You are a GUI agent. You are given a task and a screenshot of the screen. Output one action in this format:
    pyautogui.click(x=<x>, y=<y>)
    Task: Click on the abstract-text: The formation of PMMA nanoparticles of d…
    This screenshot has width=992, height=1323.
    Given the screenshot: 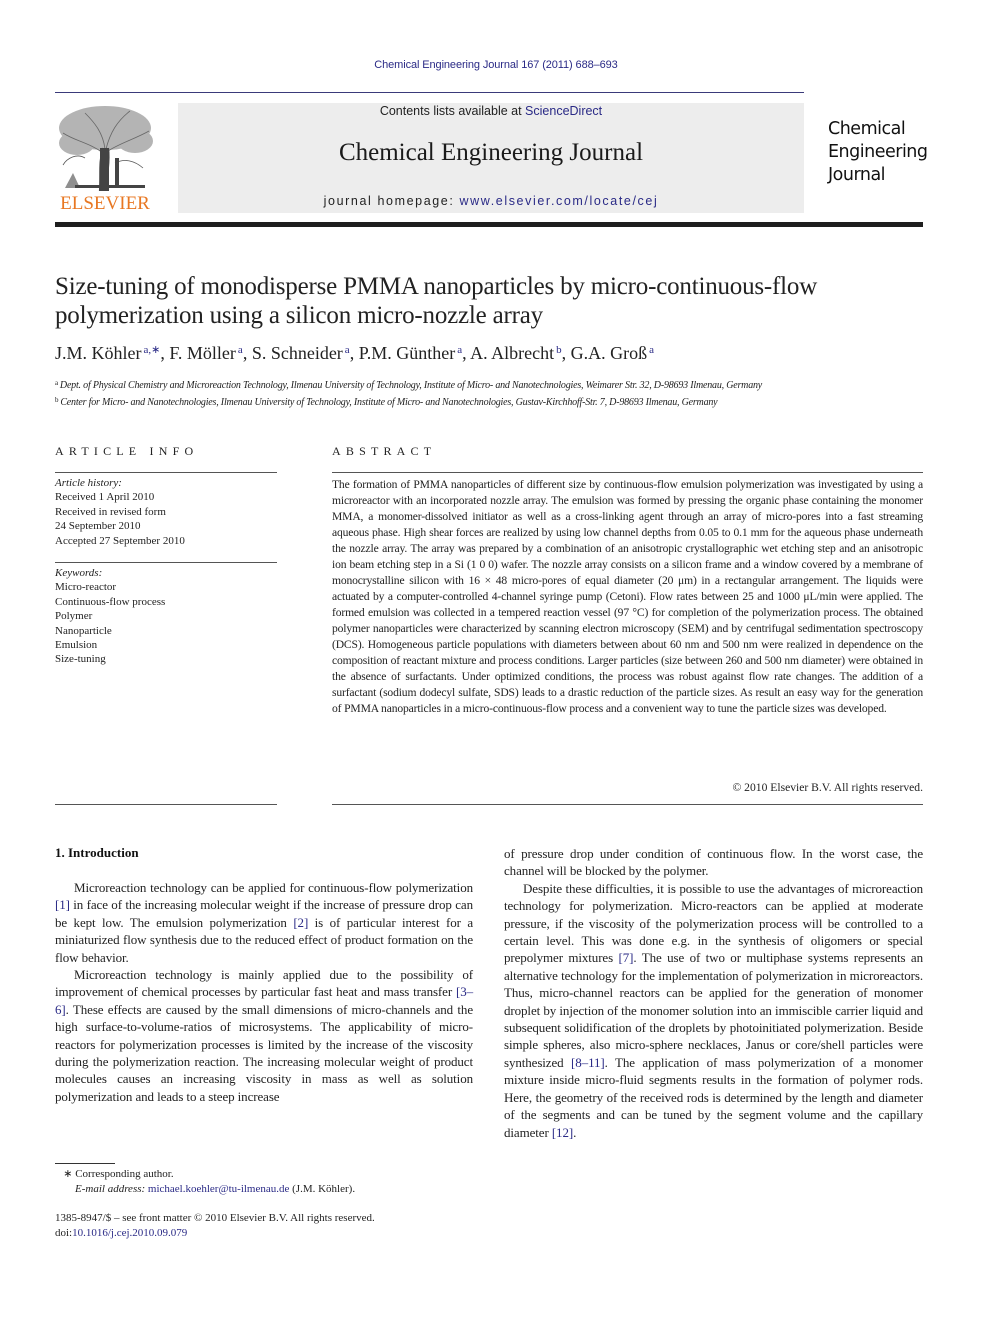 What is the action you would take?
    pyautogui.click(x=627, y=596)
    